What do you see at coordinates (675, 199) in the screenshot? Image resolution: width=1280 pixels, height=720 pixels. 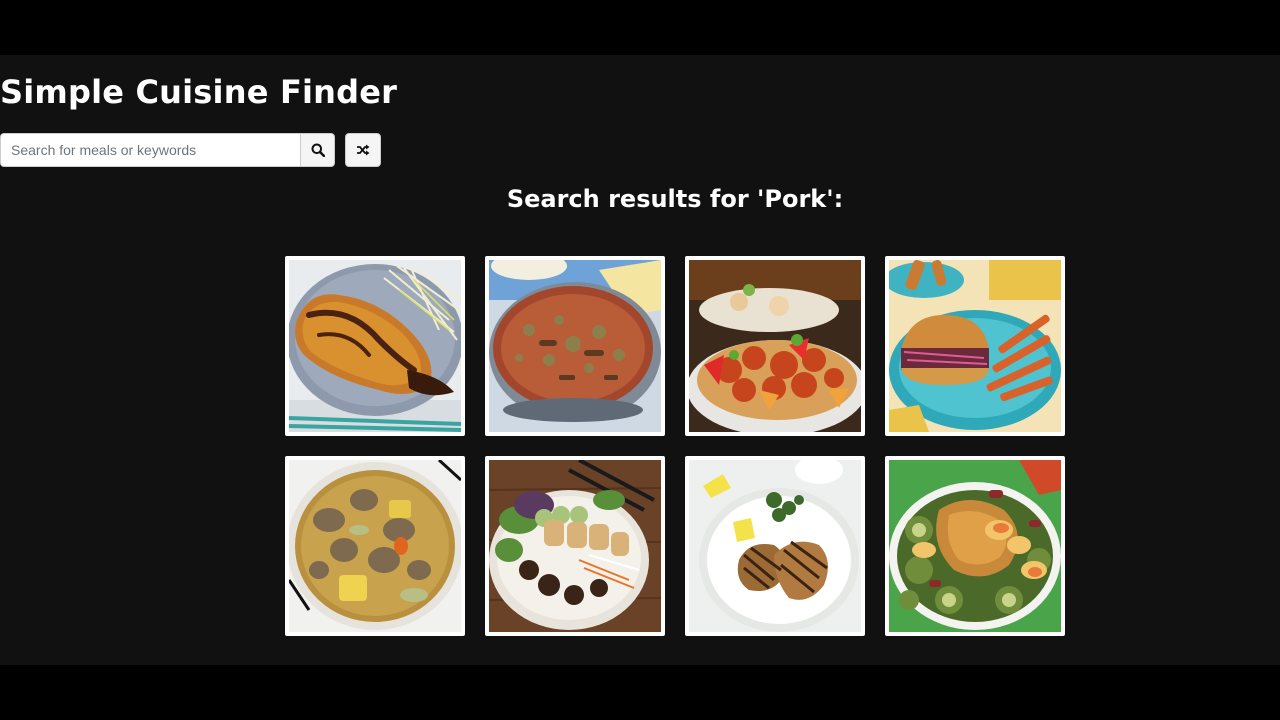 I see `results-heading: Search results for 'Pork':` at bounding box center [675, 199].